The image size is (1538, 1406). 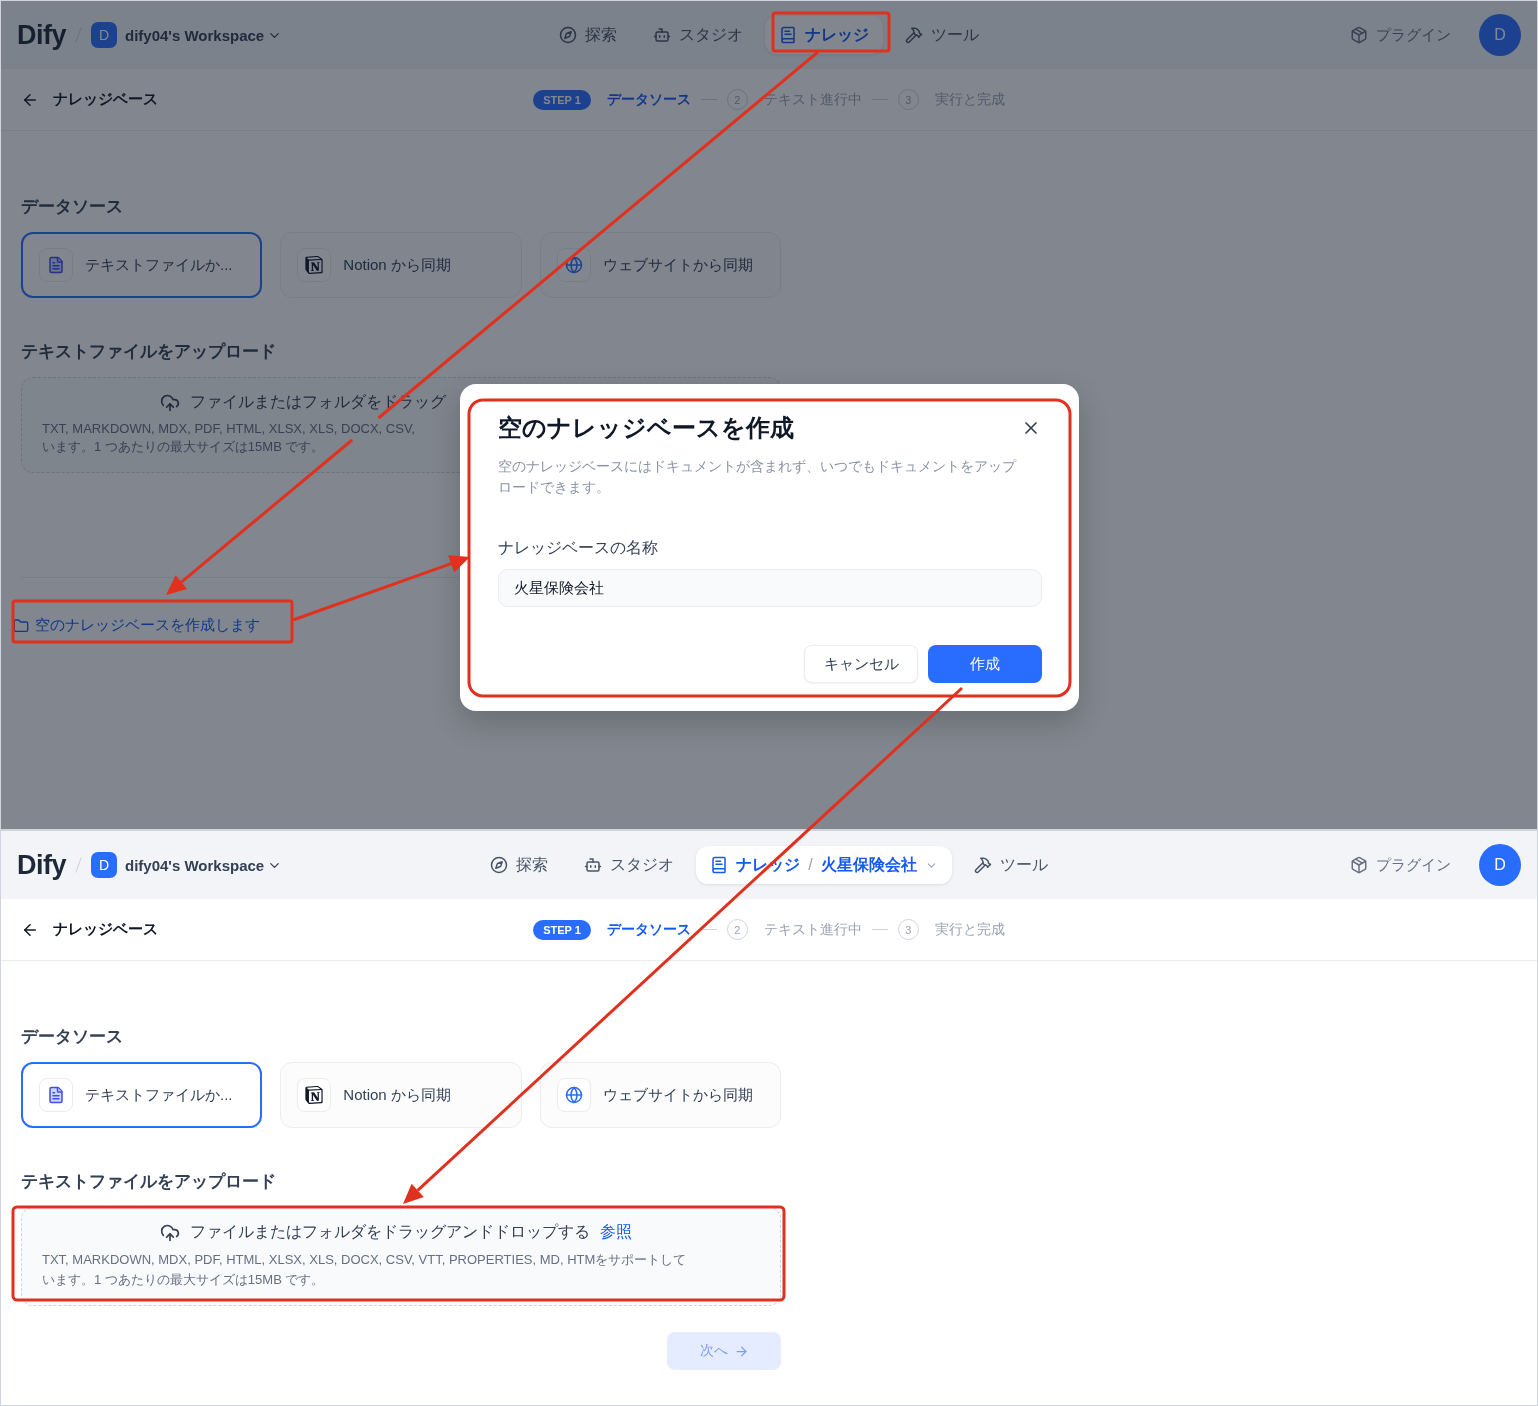 I want to click on create-button: 作成, so click(x=985, y=664).